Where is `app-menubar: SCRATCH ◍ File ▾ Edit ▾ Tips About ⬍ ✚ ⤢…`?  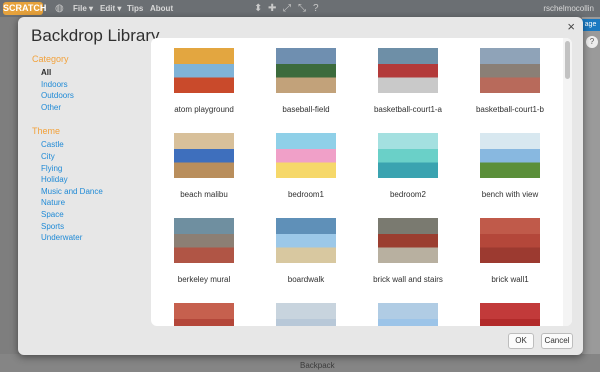 app-menubar: SCRATCH ◍ File ▾ Edit ▾ Tips About ⬍ ✚ ⤢… is located at coordinates (300, 8).